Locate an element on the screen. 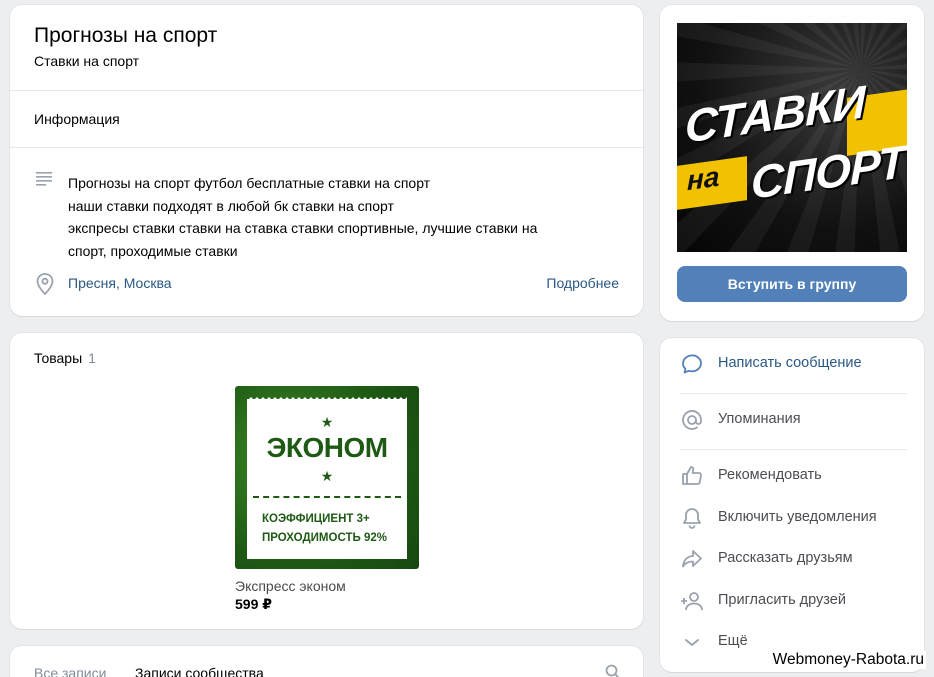  share-icon is located at coordinates (692, 559).